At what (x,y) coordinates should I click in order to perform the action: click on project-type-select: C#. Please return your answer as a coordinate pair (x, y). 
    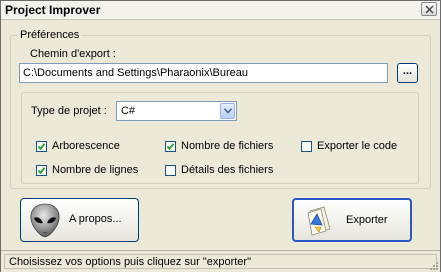
    Looking at the image, I should click on (176, 111).